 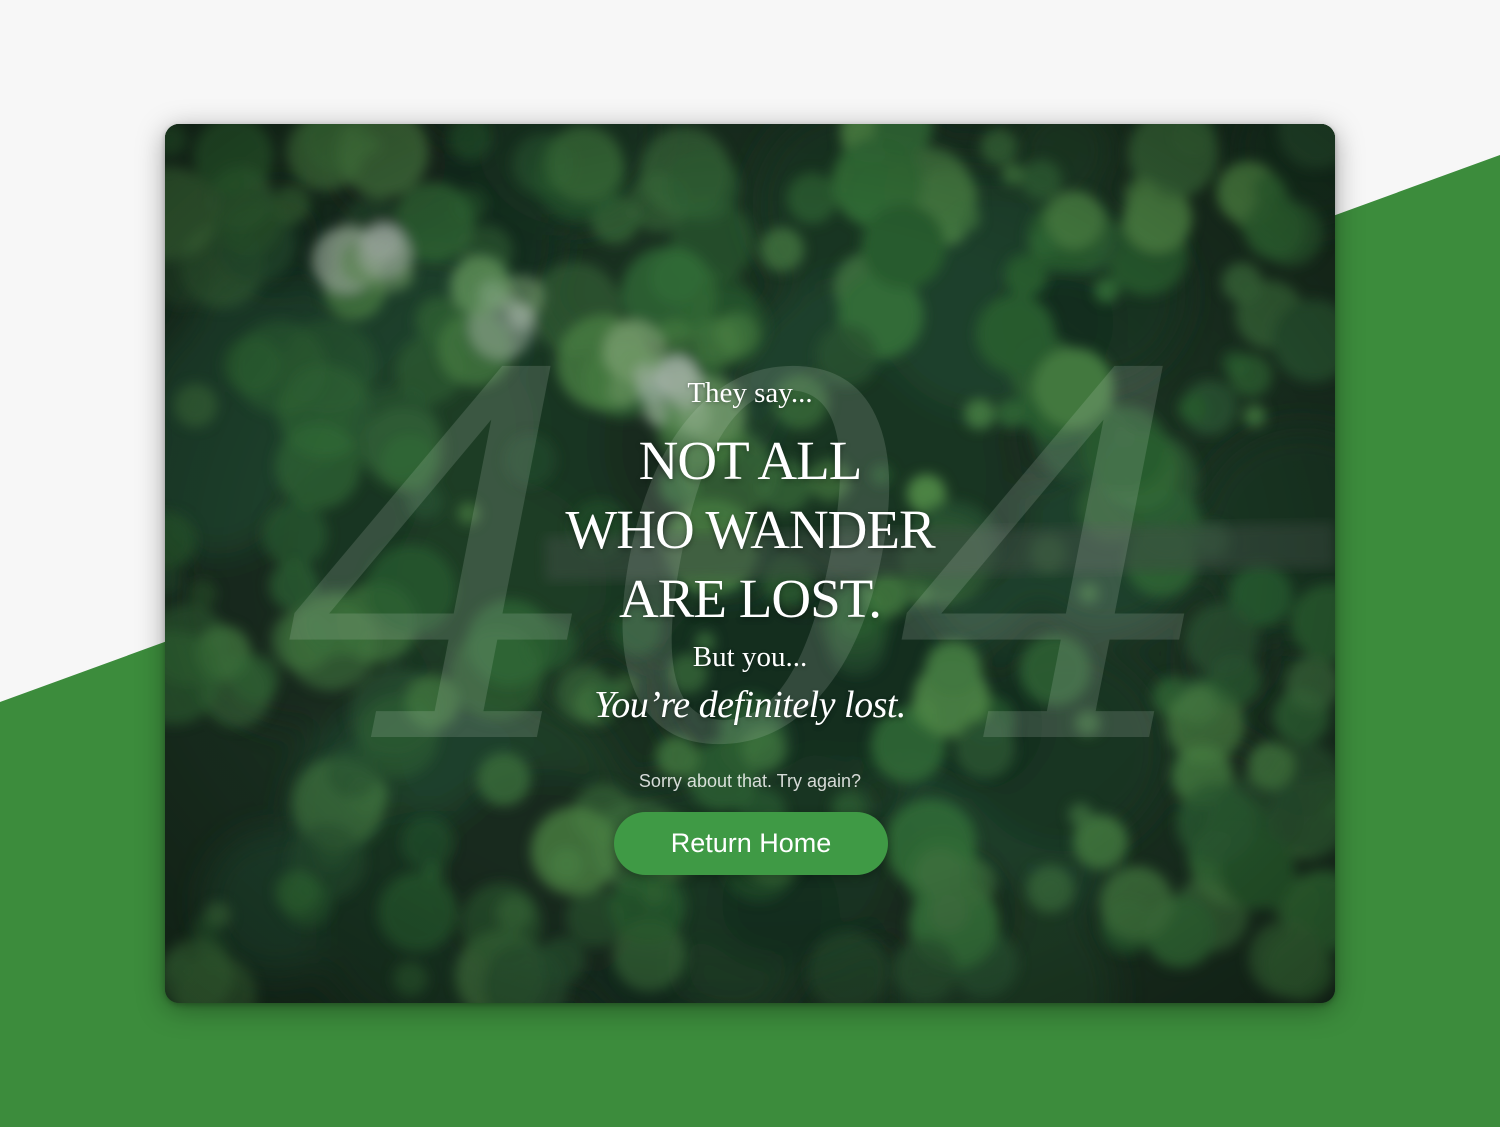 I want to click on sorry-text: Sorry about that. Try again?, so click(x=750, y=781).